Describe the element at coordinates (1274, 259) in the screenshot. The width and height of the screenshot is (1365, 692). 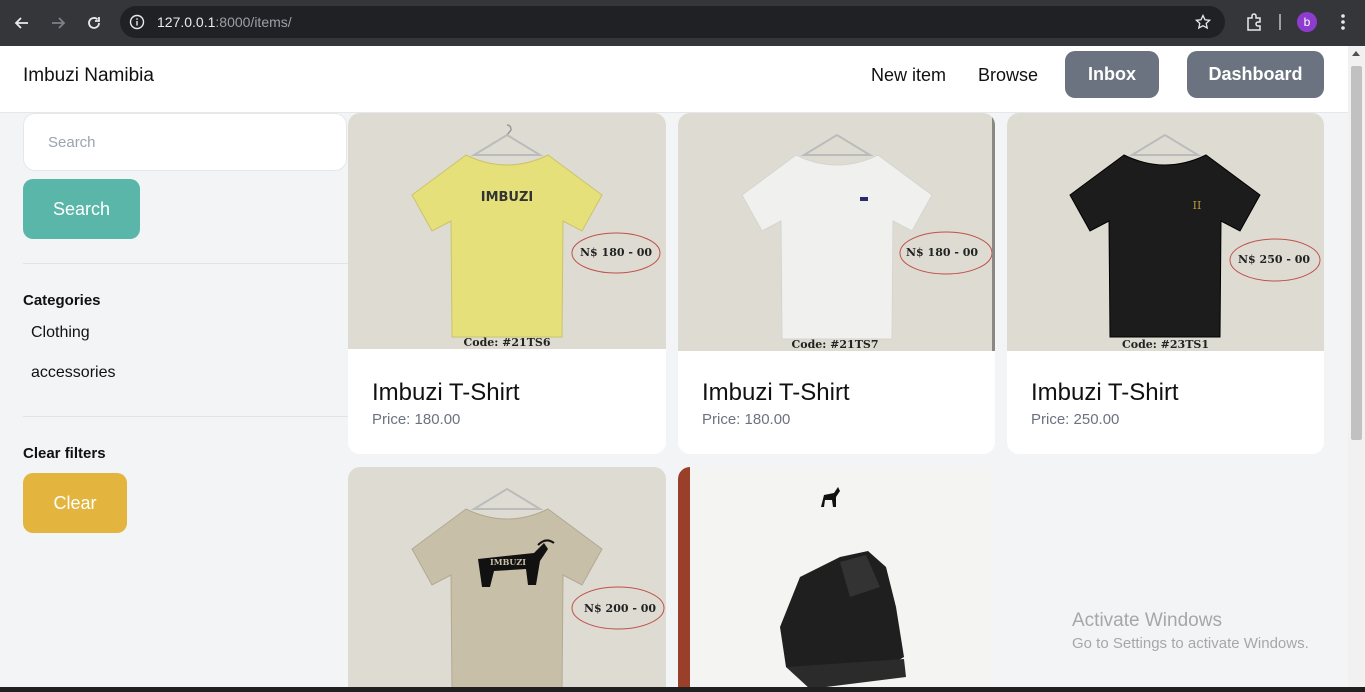
I see `price-tag-text: N$ 250 - 00` at that location.